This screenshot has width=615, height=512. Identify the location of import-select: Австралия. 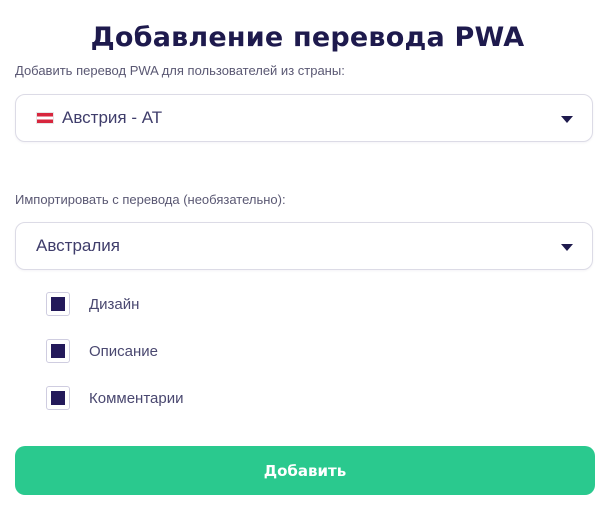
(304, 246).